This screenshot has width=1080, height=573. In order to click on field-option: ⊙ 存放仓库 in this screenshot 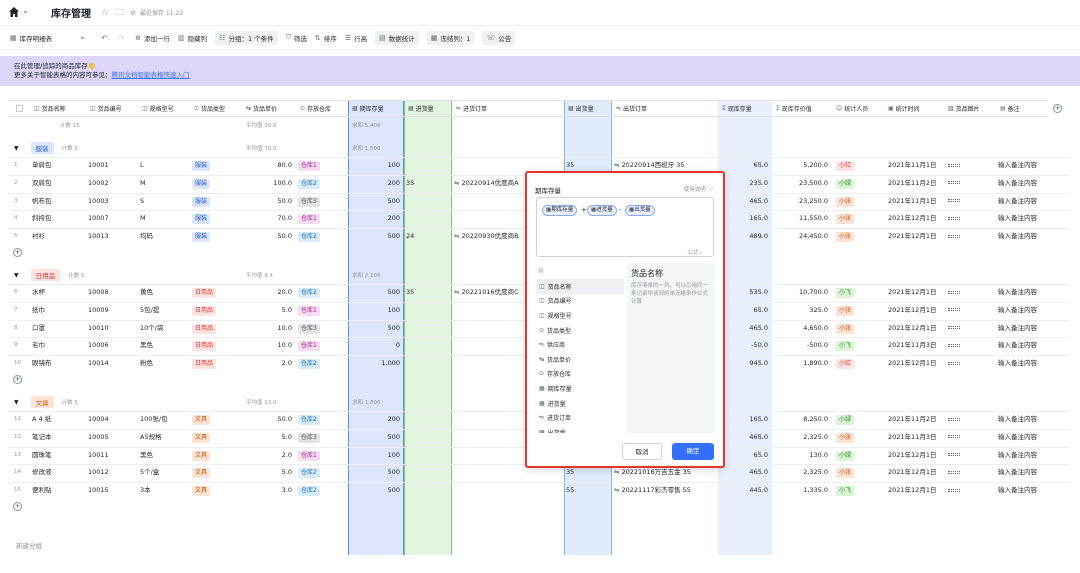, I will do `click(580, 374)`.